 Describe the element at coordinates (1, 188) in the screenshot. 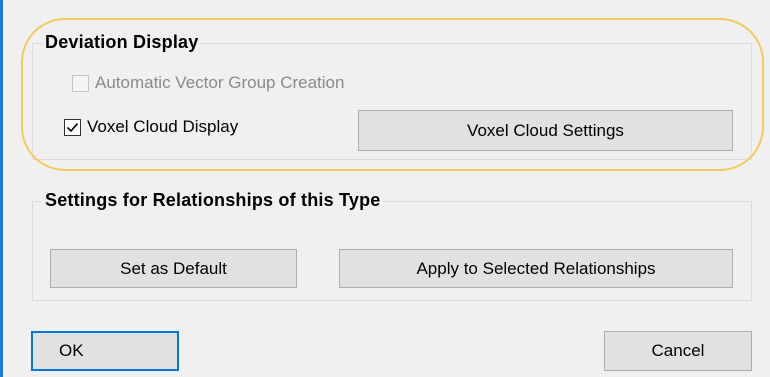

I see `window-edge` at that location.